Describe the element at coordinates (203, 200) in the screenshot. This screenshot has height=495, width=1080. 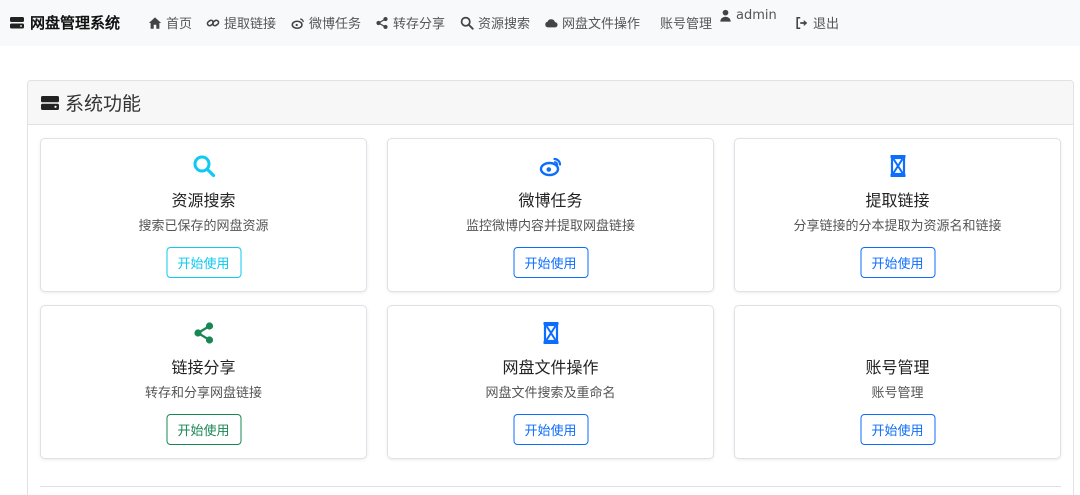
I see `feature-title: 资源搜索` at that location.